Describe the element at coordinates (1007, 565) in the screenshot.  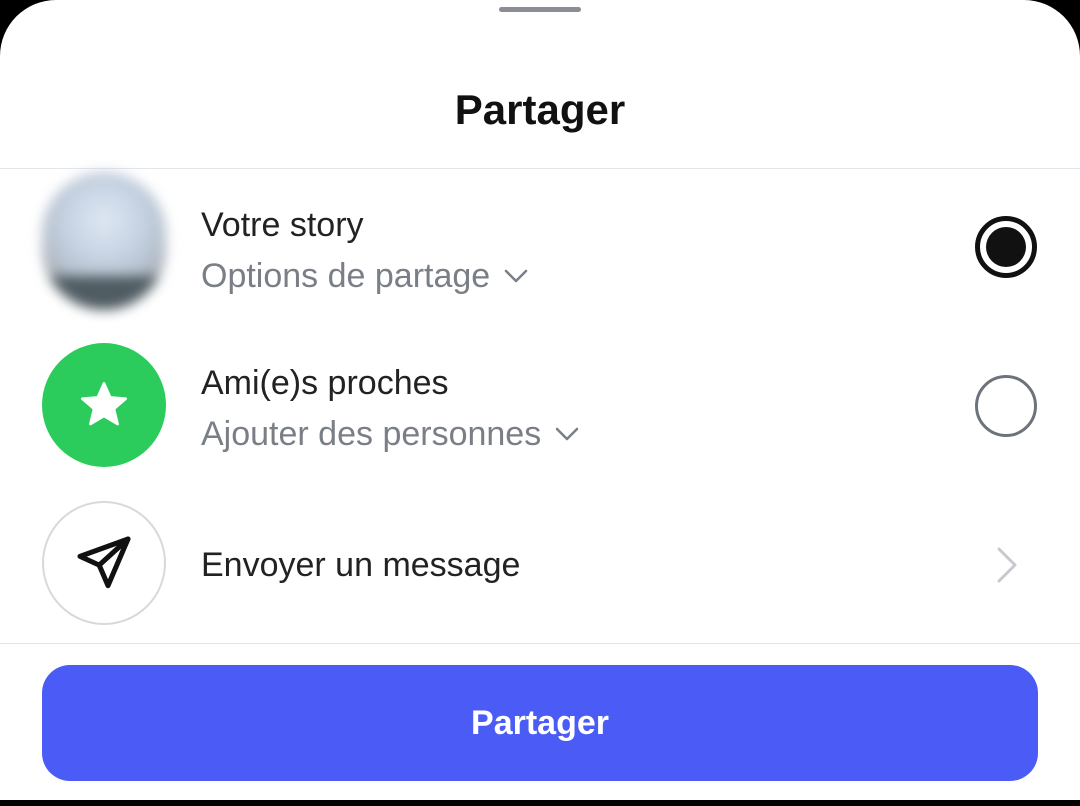
I see `chevron-right-icon` at that location.